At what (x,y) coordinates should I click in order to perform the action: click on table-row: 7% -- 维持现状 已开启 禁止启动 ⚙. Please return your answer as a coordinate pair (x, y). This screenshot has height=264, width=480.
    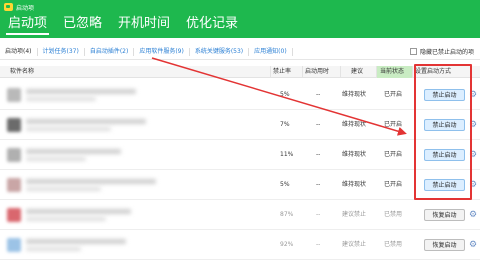
    Looking at the image, I should click on (240, 125).